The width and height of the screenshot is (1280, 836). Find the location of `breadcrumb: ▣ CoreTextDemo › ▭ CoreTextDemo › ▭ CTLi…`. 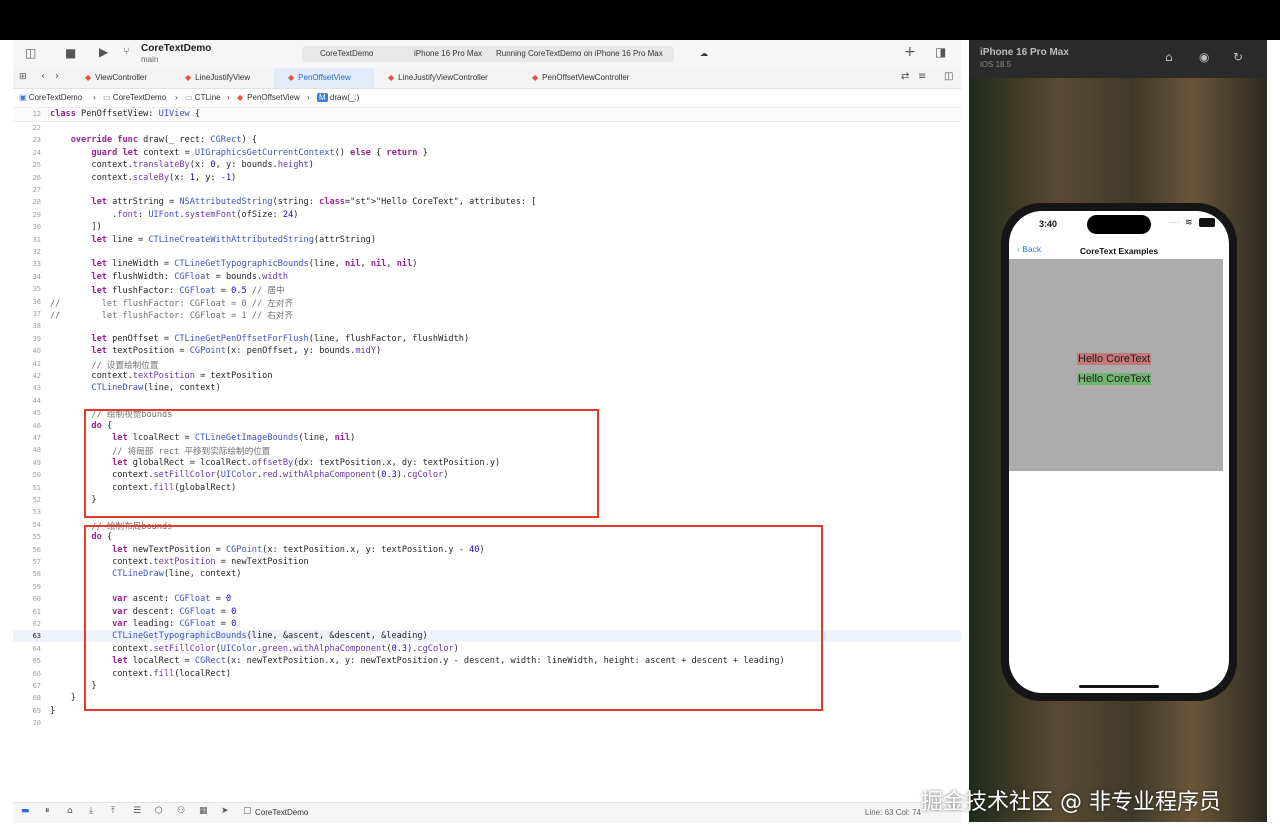

breadcrumb: ▣ CoreTextDemo › ▭ CoreTextDemo › ▭ CTLi… is located at coordinates (487, 98).